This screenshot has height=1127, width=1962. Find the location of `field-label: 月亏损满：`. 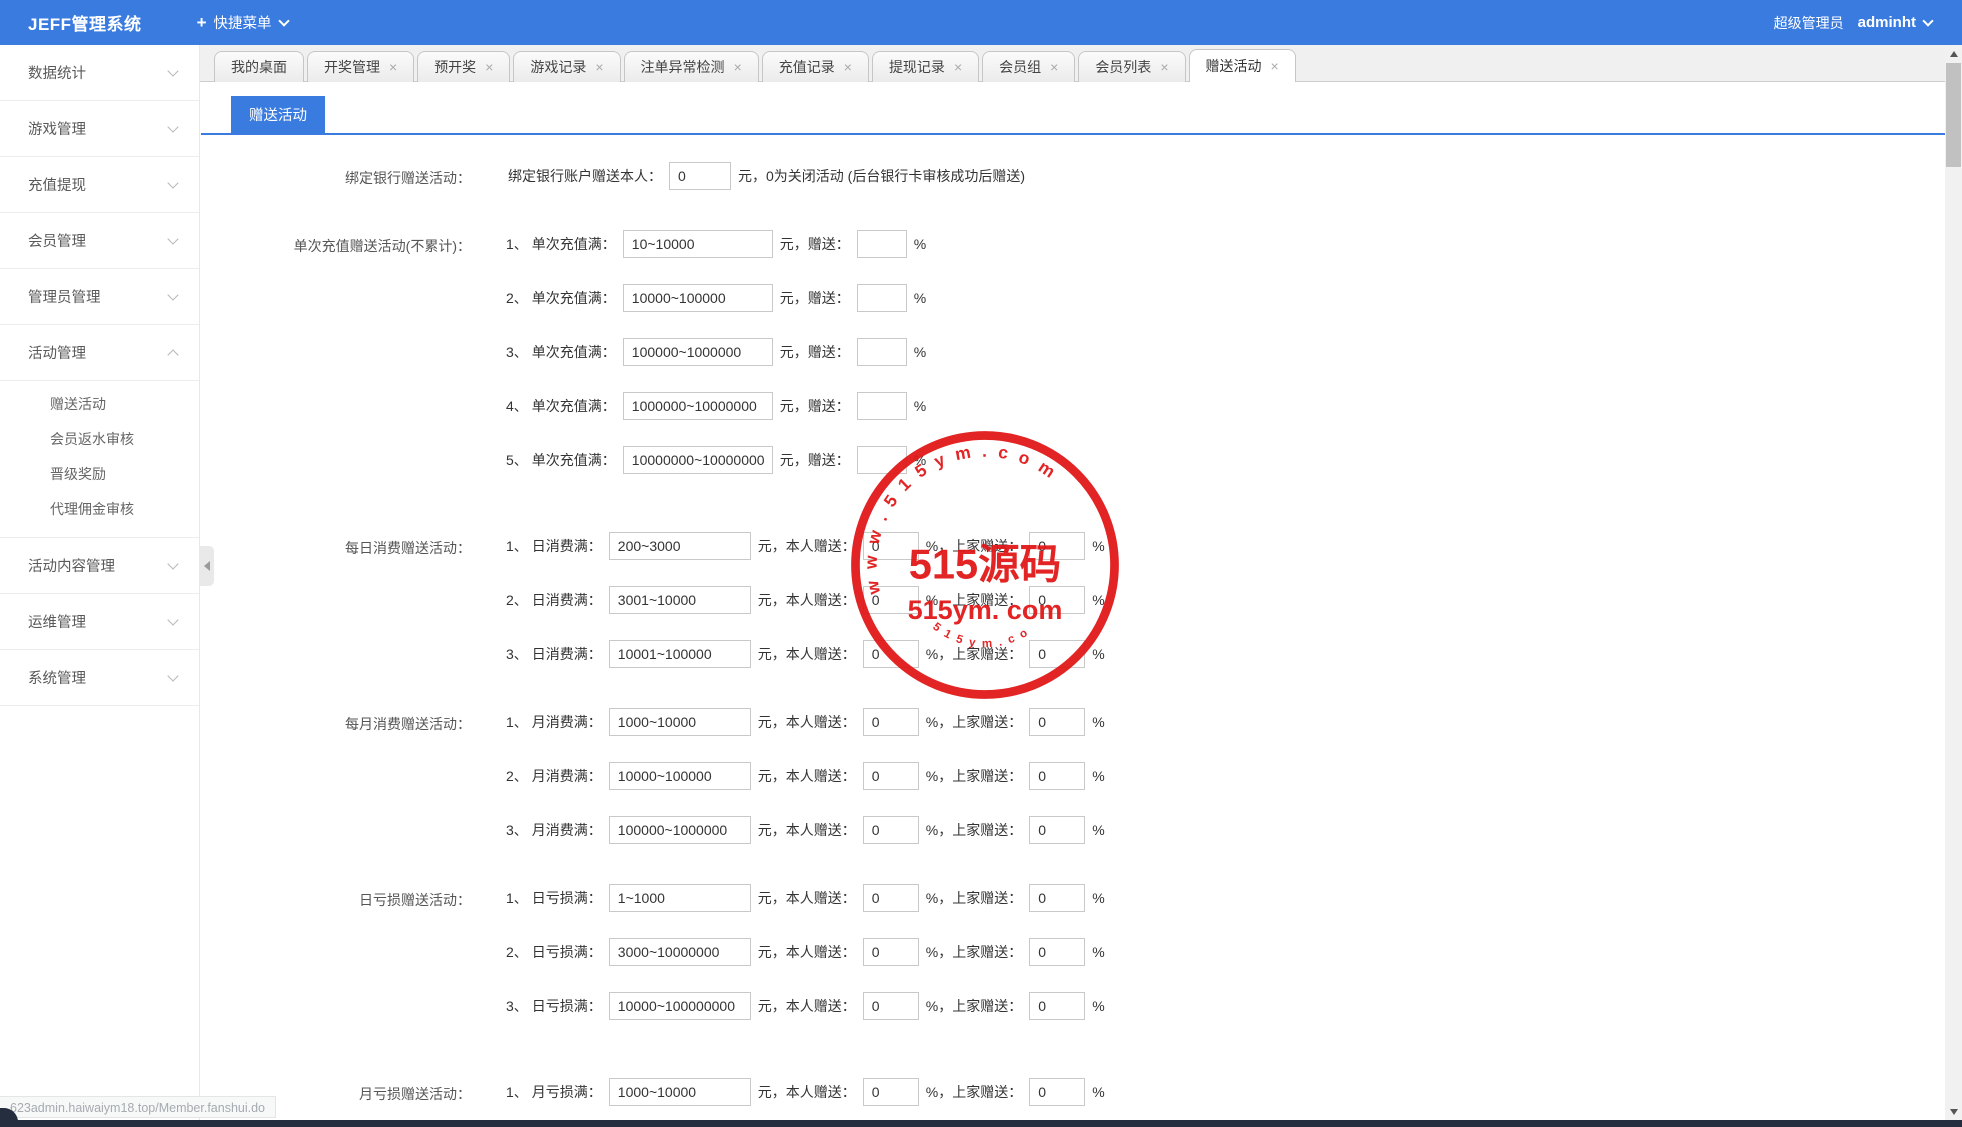

field-label: 月亏损满： is located at coordinates (566, 1092).